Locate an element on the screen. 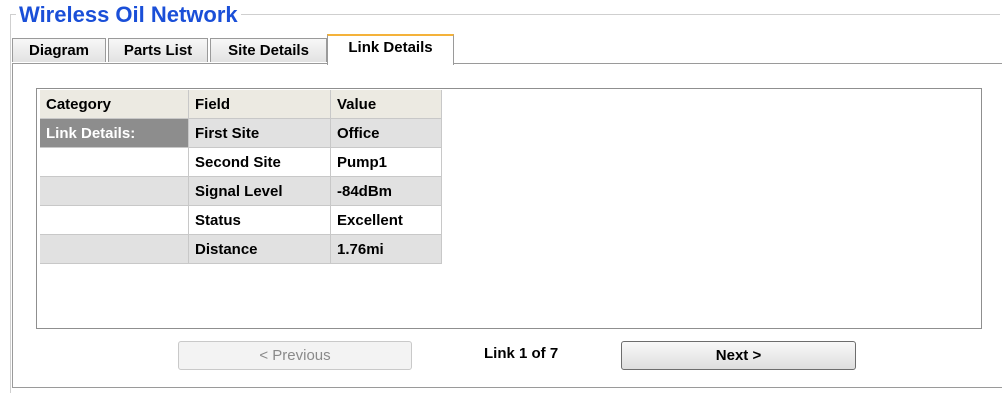 This screenshot has width=1008, height=393. table-row: Distance 1.76mi is located at coordinates (241, 249).